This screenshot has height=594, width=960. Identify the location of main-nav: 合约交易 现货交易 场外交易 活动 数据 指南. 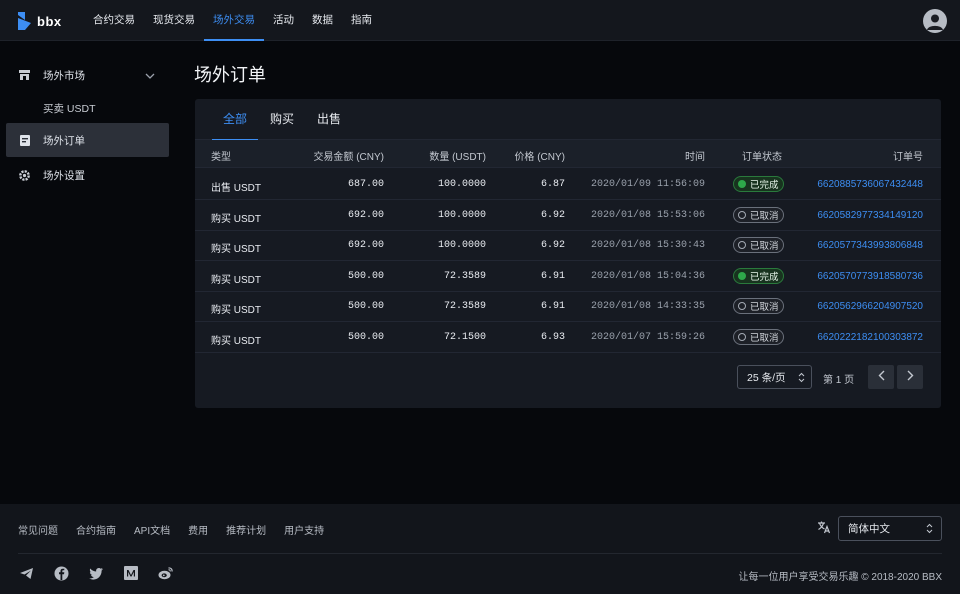
(232, 20).